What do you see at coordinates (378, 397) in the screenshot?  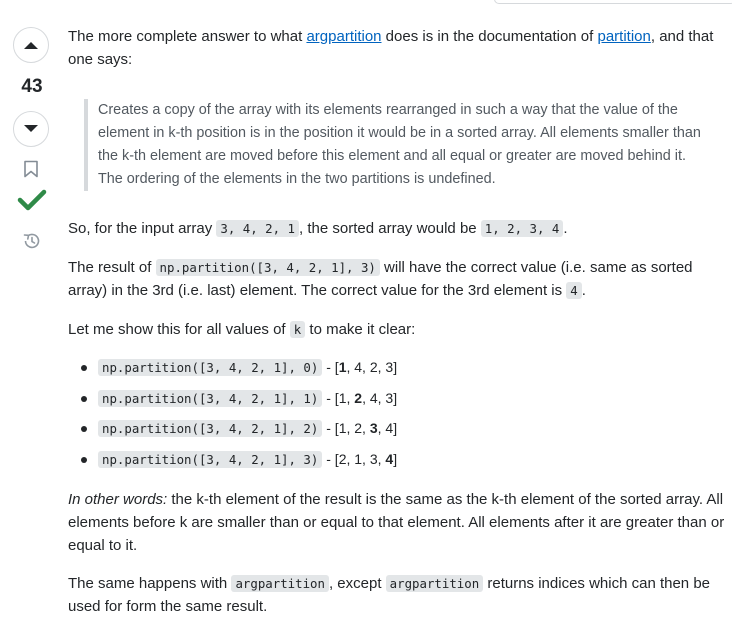 I see `text: , 4, 3` at bounding box center [378, 397].